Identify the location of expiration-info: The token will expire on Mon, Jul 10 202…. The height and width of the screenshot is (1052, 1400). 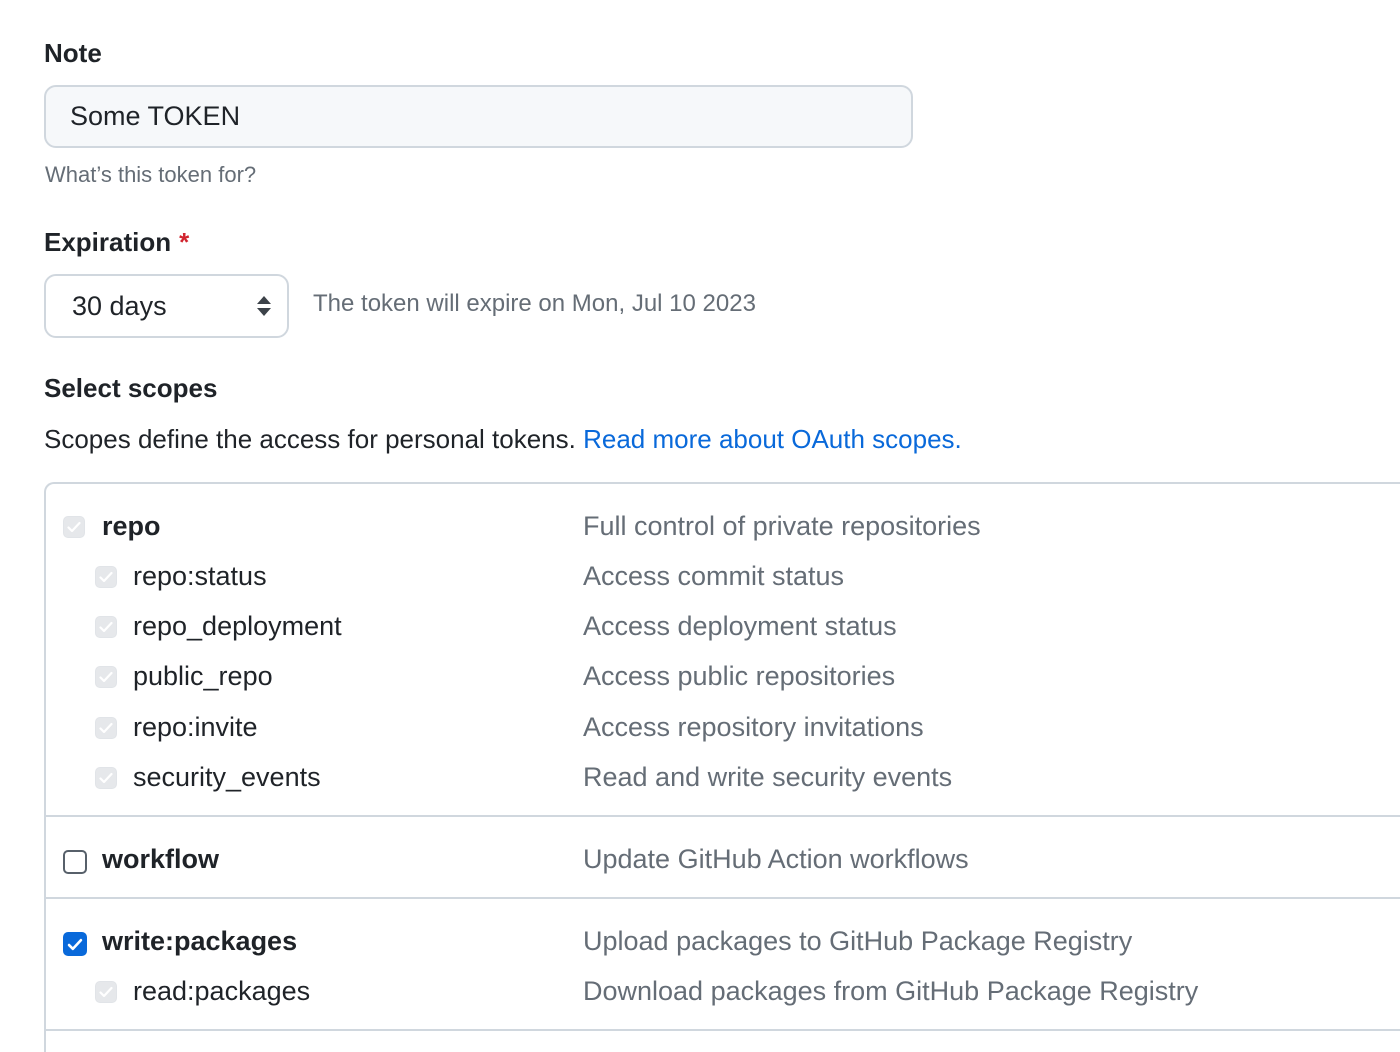
(534, 303).